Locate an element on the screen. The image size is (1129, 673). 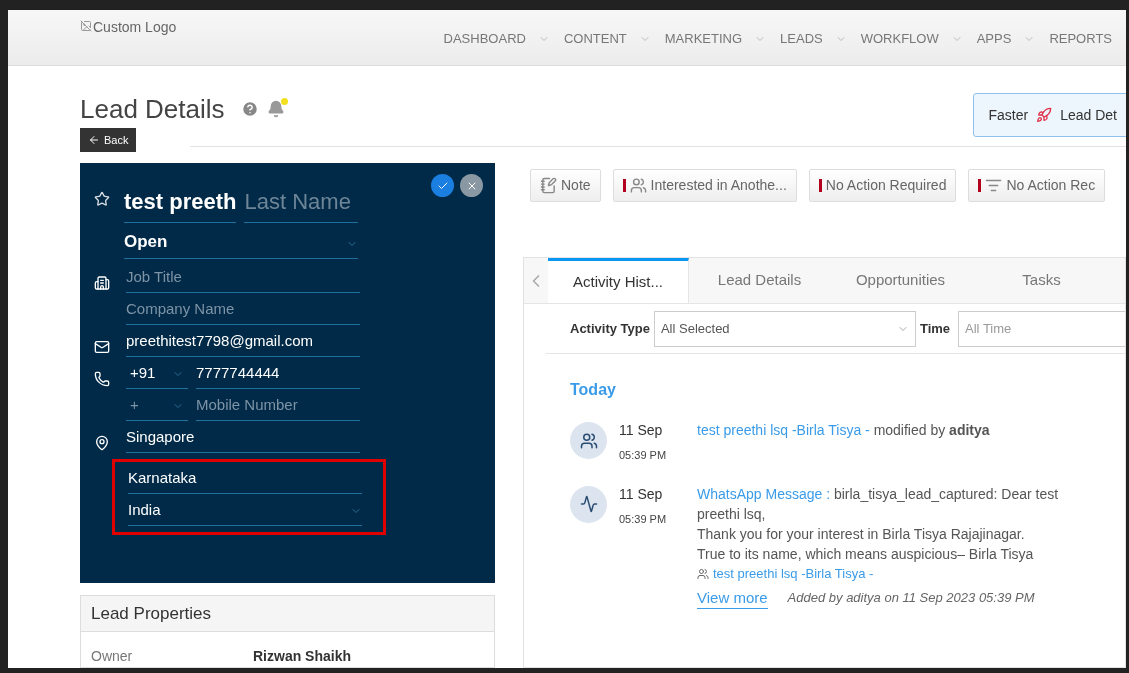
arrow-left-icon is located at coordinates (94, 140).